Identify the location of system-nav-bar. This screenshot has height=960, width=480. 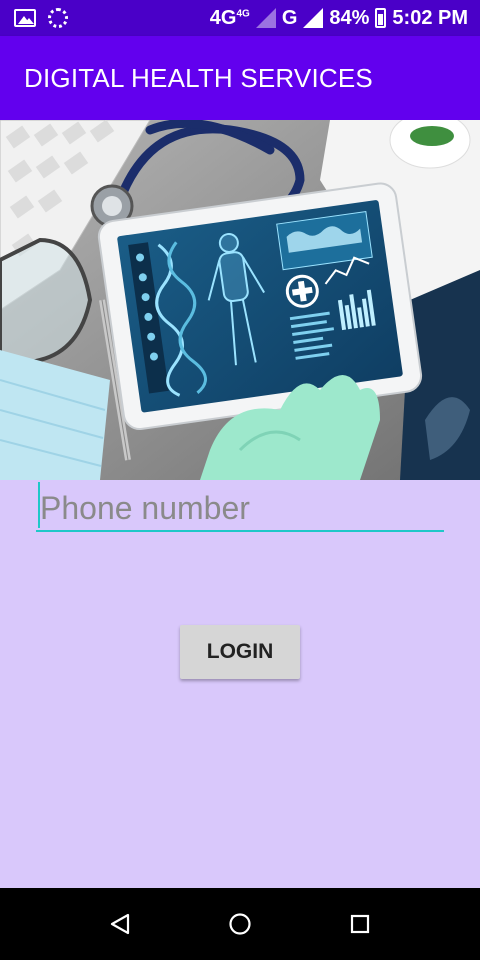
(240, 924).